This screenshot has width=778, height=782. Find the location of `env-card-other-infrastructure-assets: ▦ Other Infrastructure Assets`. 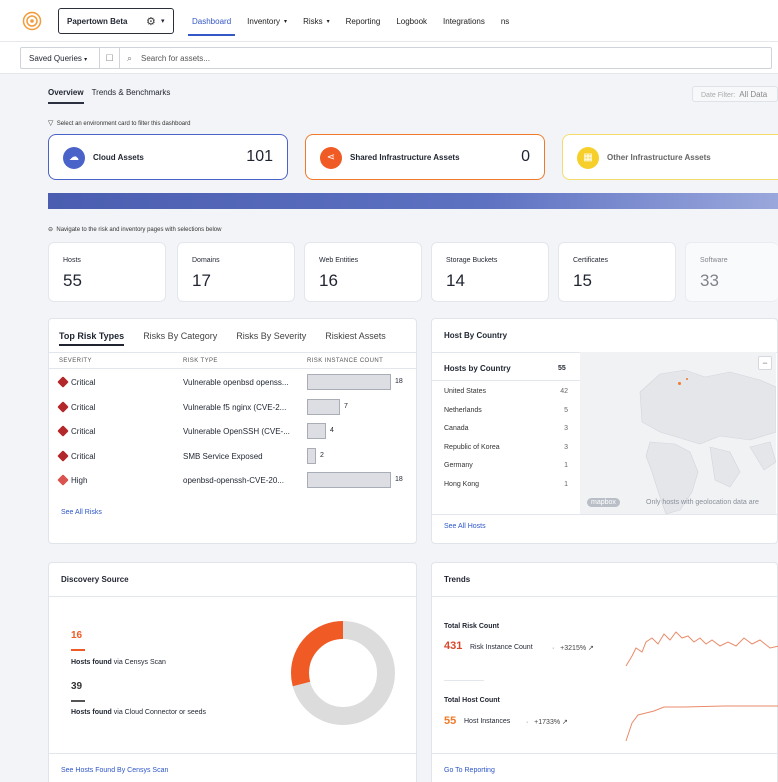

env-card-other-infrastructure-assets: ▦ Other Infrastructure Assets is located at coordinates (670, 157).